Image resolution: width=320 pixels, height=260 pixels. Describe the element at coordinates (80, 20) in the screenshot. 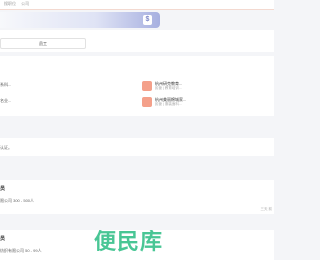

I see `promo-banner: $` at that location.